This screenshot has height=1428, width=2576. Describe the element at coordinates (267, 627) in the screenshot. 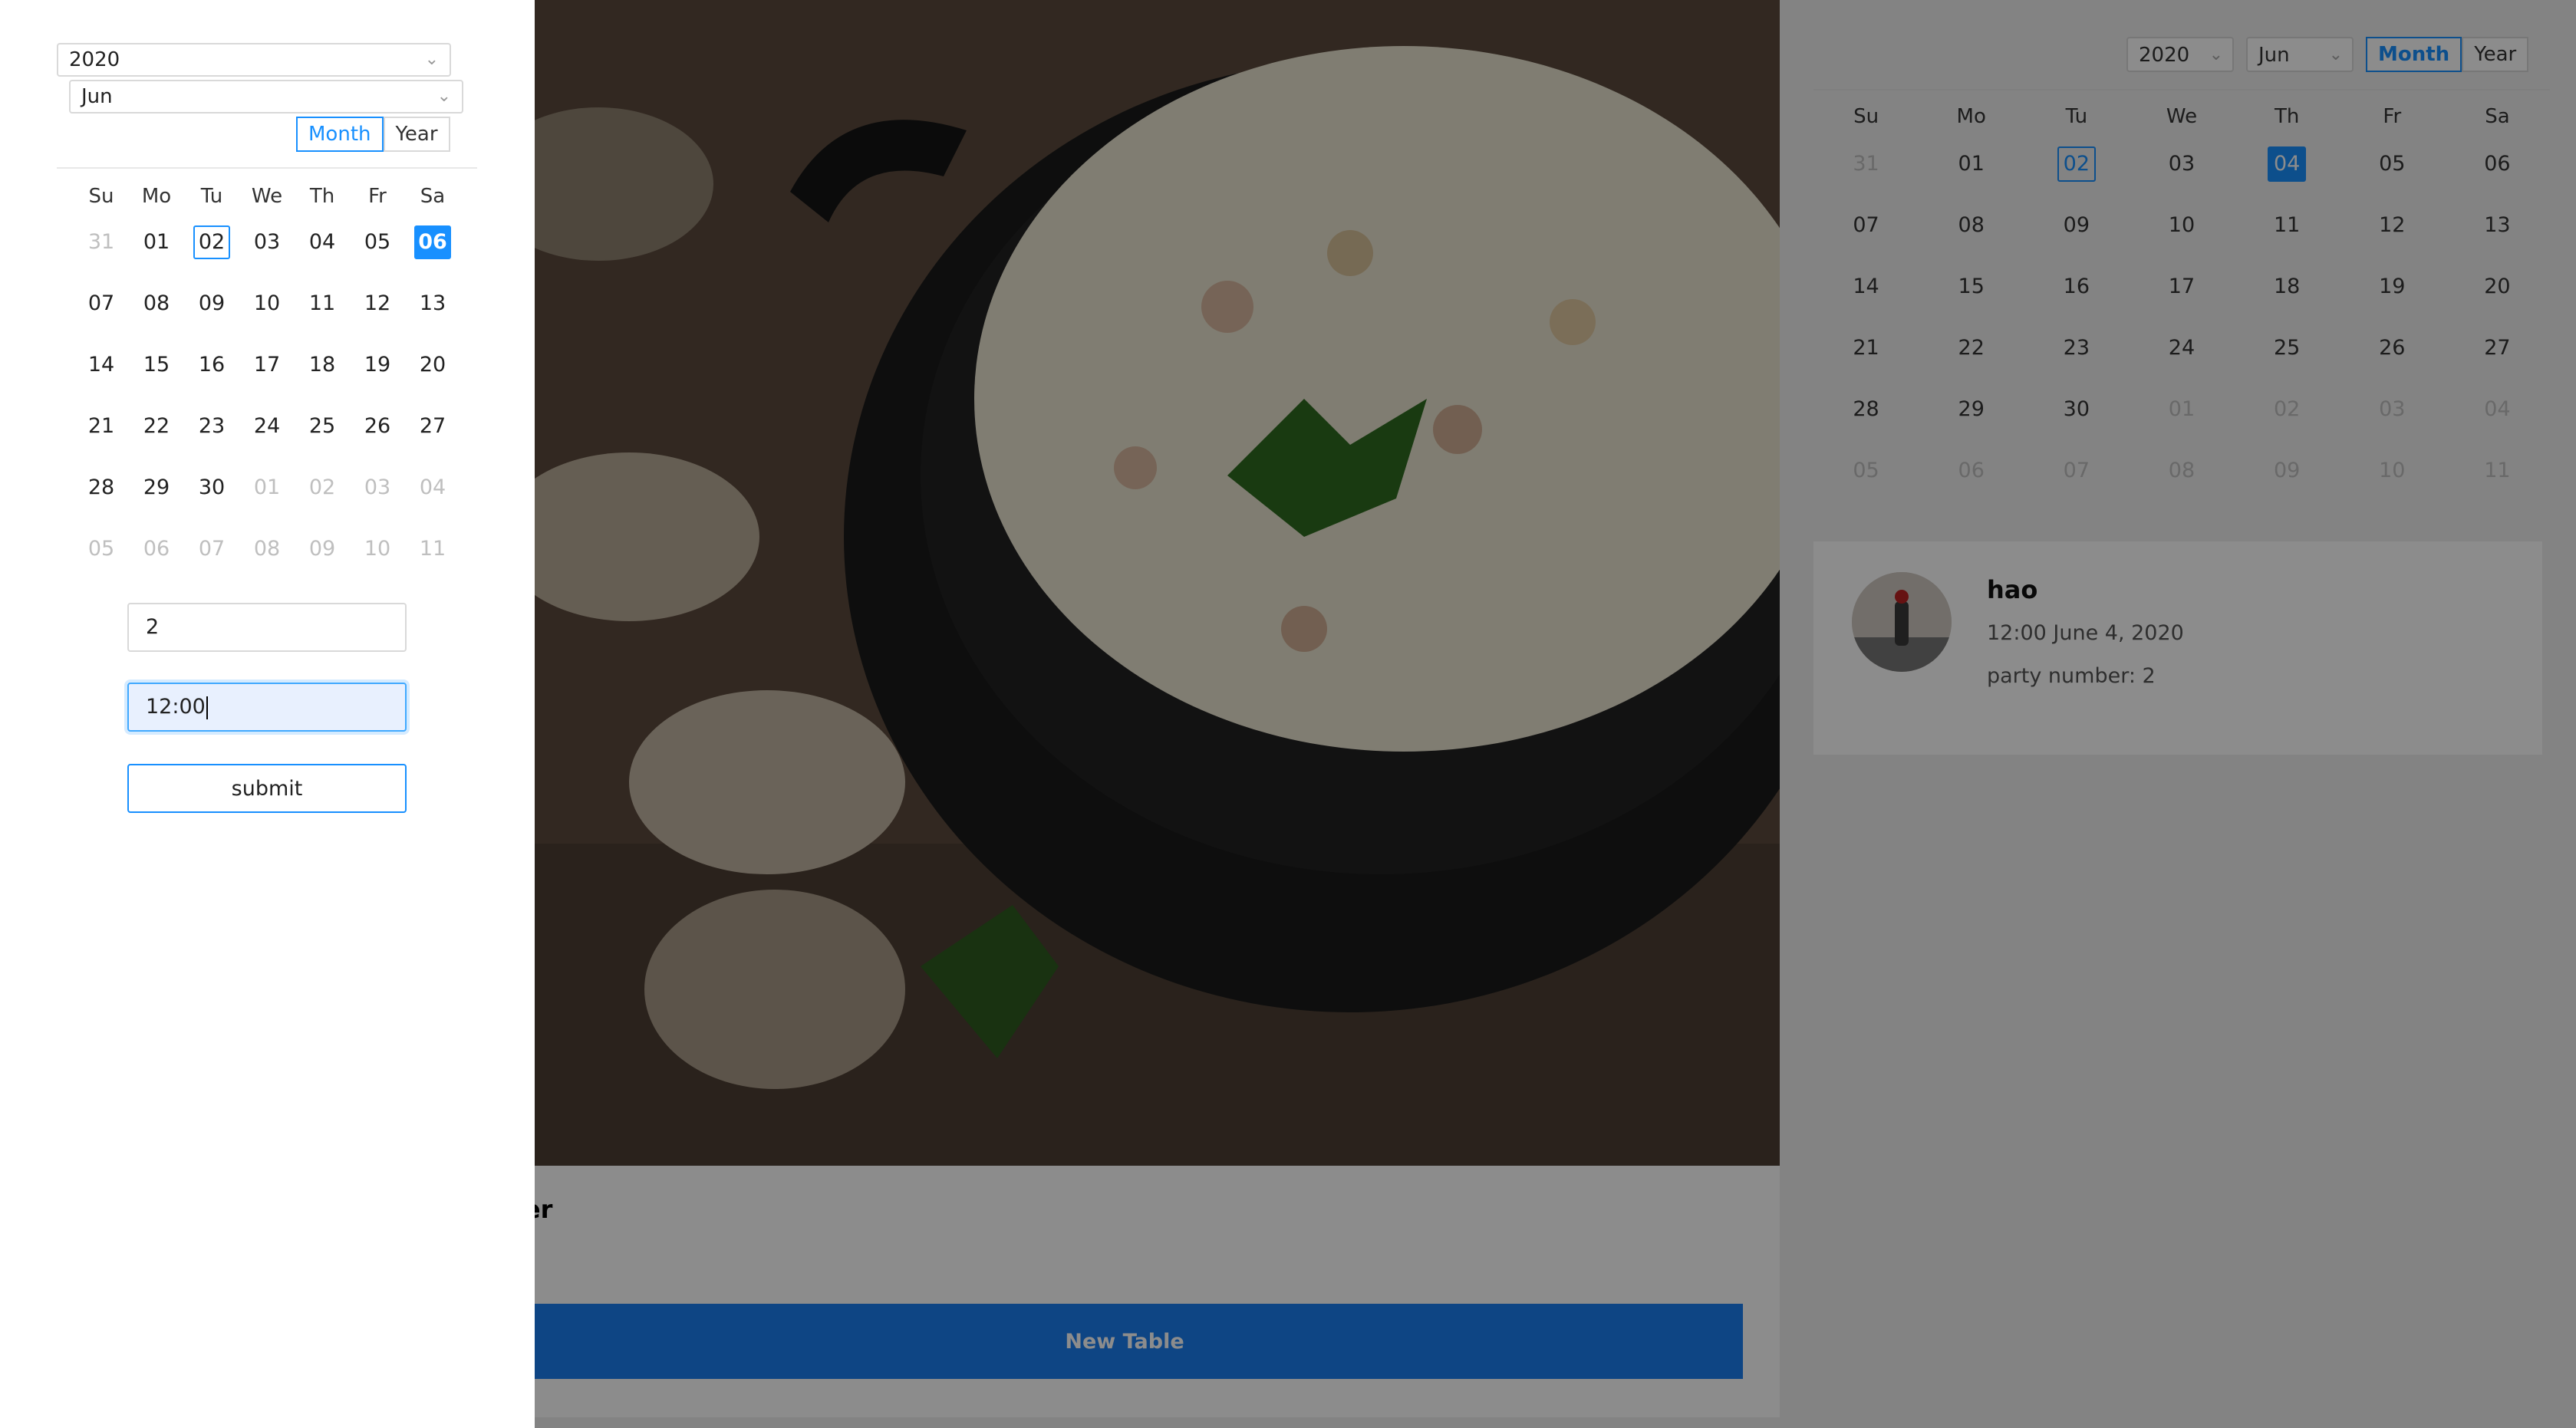

I see `party-number-input: 2` at that location.